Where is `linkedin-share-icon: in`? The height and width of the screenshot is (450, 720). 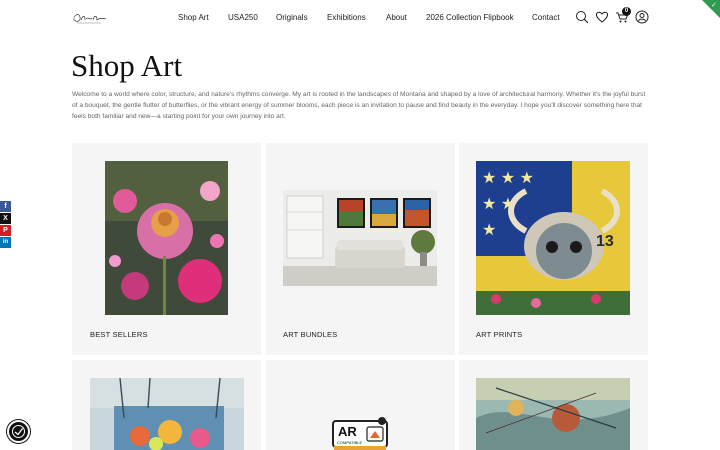
linkedin-share-icon: in is located at coordinates (5, 242).